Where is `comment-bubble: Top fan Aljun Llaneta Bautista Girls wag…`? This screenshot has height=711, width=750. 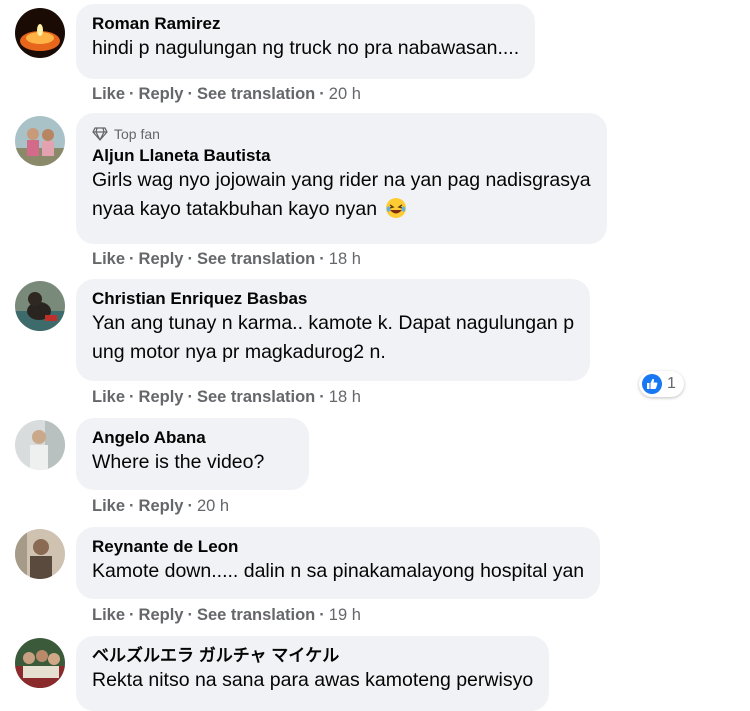
comment-bubble: Top fan Aljun Llaneta Bautista Girls wag… is located at coordinates (341, 178).